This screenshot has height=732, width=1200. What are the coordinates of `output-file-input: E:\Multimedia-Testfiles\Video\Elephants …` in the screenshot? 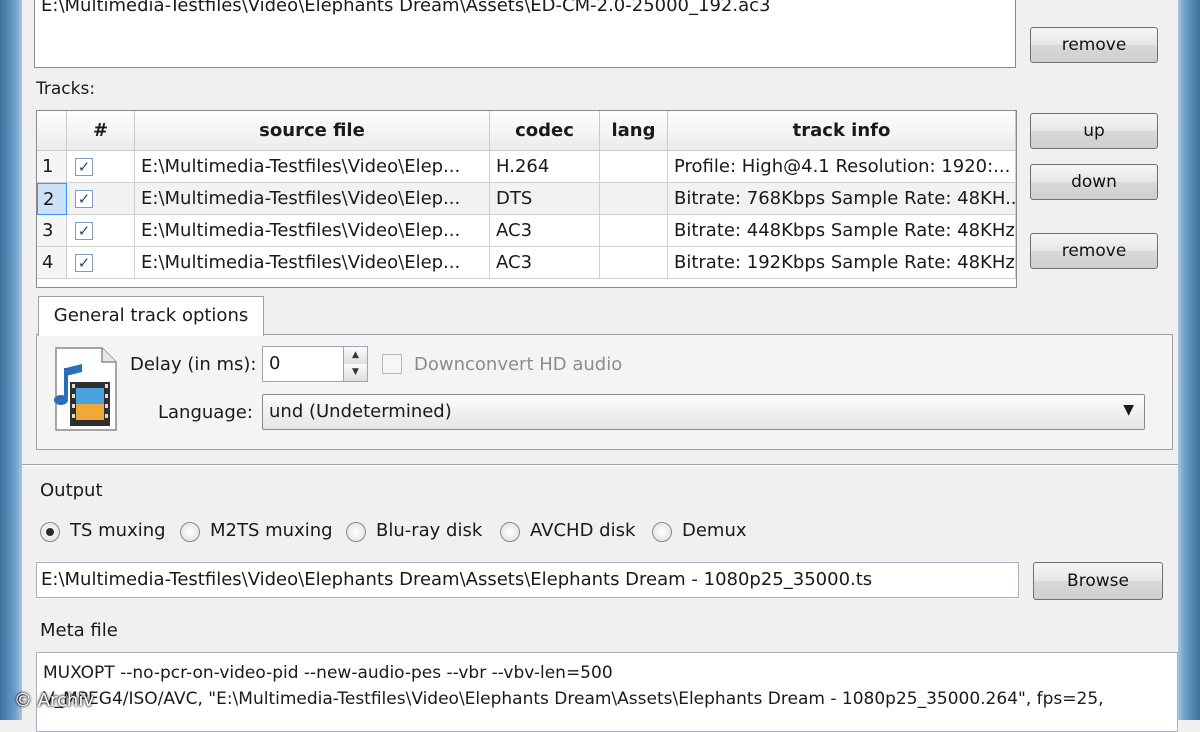 It's located at (527, 580).